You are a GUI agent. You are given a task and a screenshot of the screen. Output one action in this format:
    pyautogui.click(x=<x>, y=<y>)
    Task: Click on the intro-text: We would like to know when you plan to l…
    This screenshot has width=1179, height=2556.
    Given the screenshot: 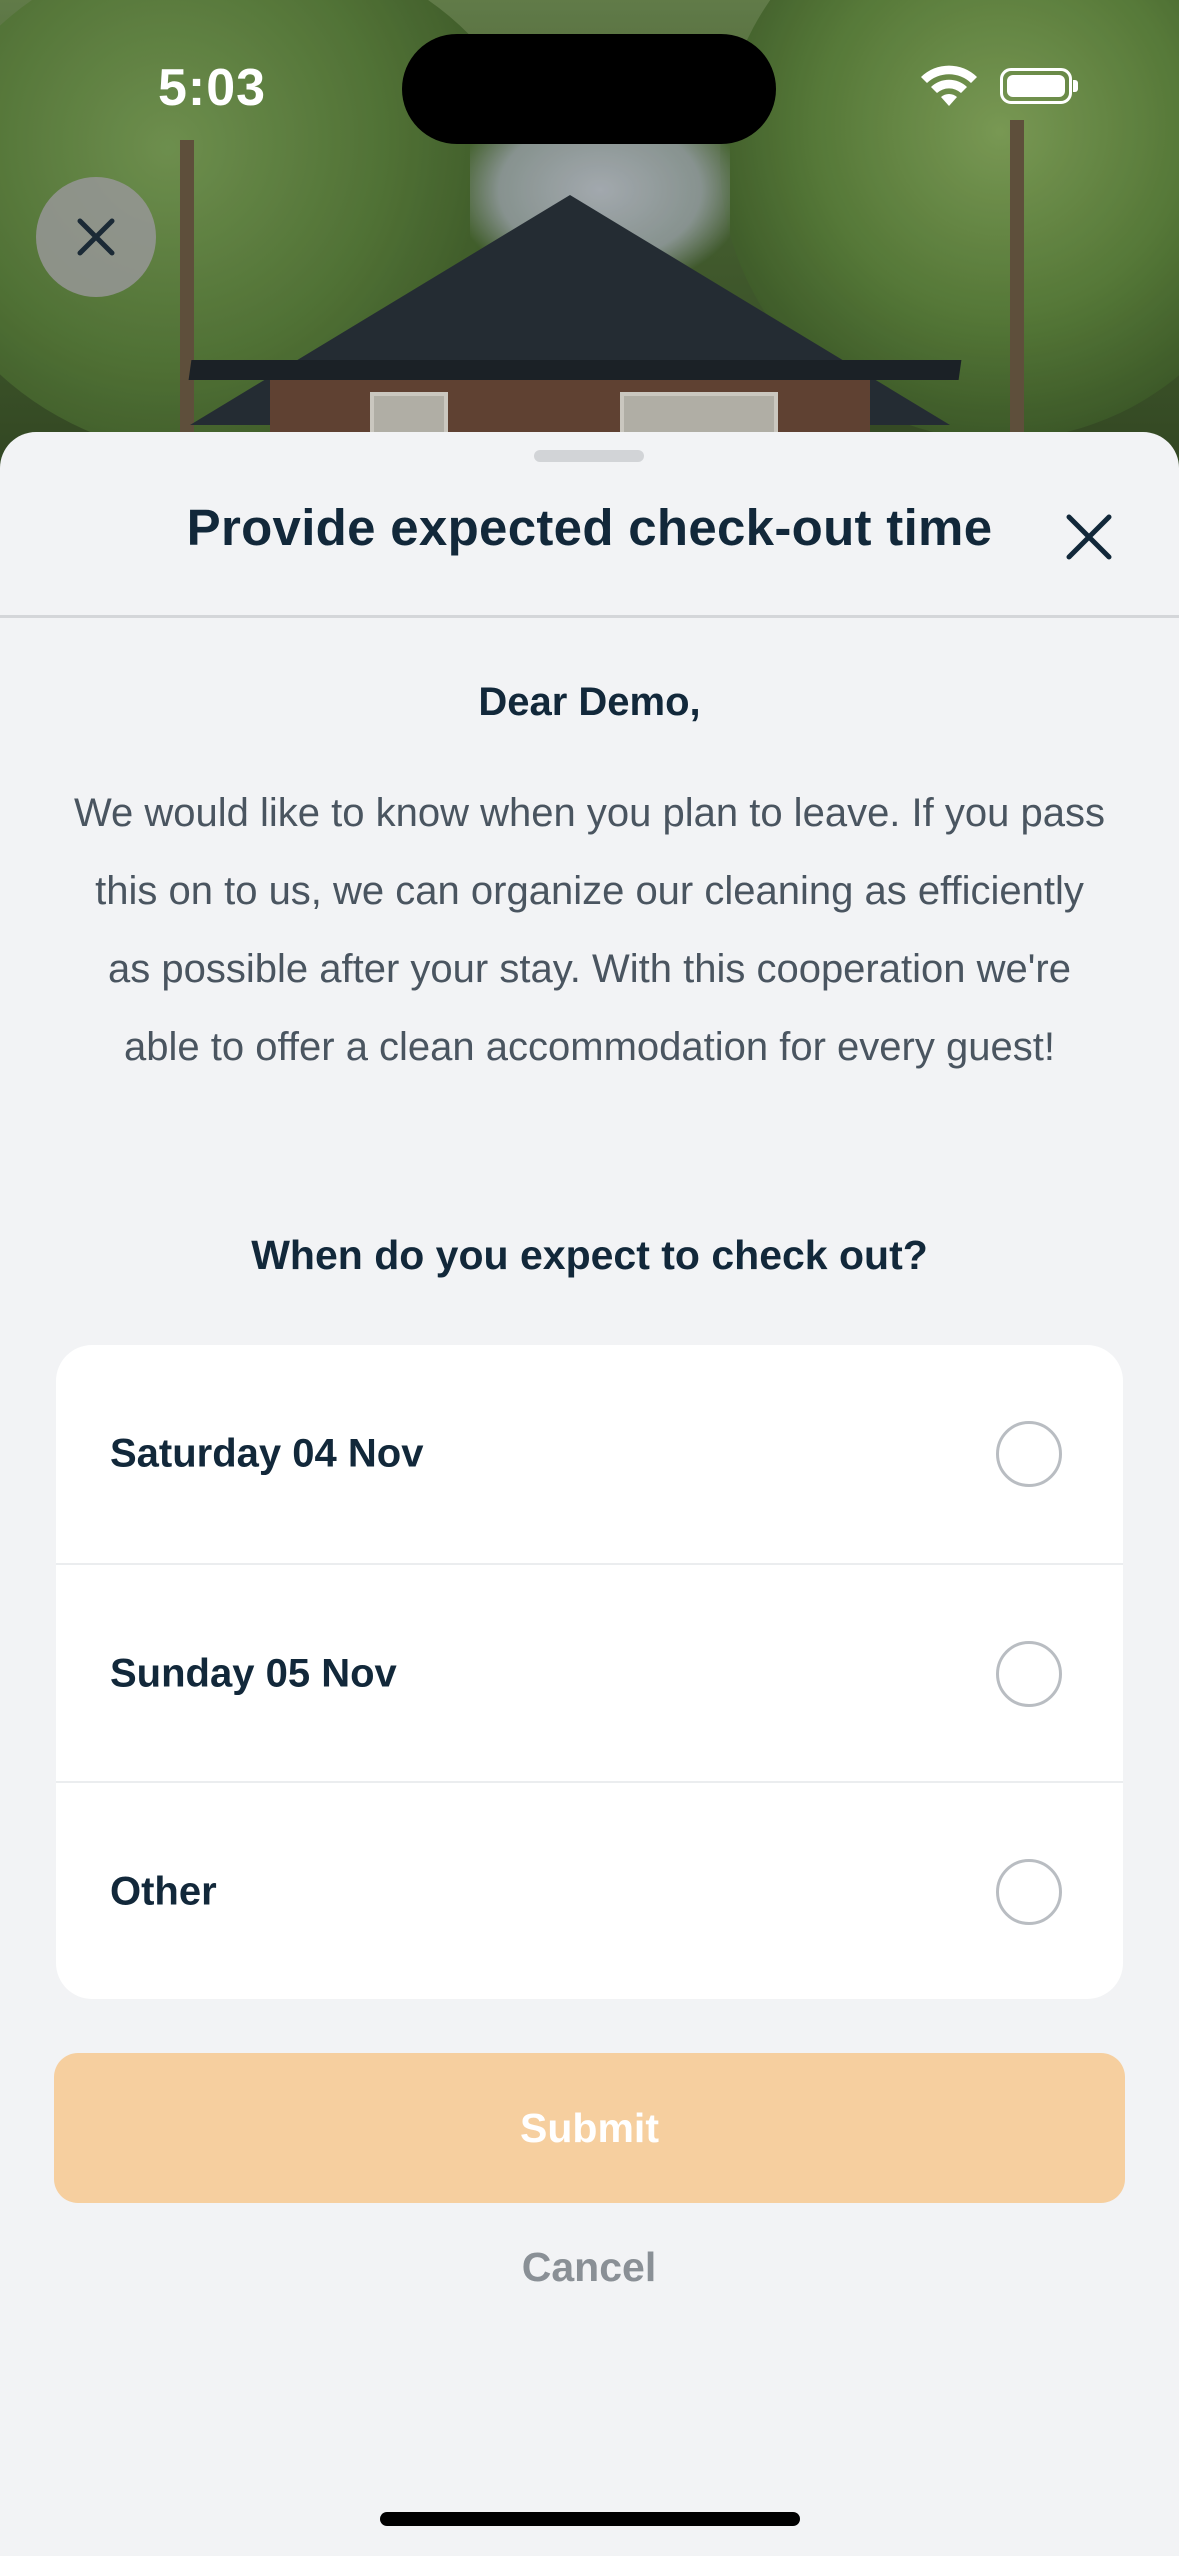 What is the action you would take?
    pyautogui.click(x=589, y=930)
    